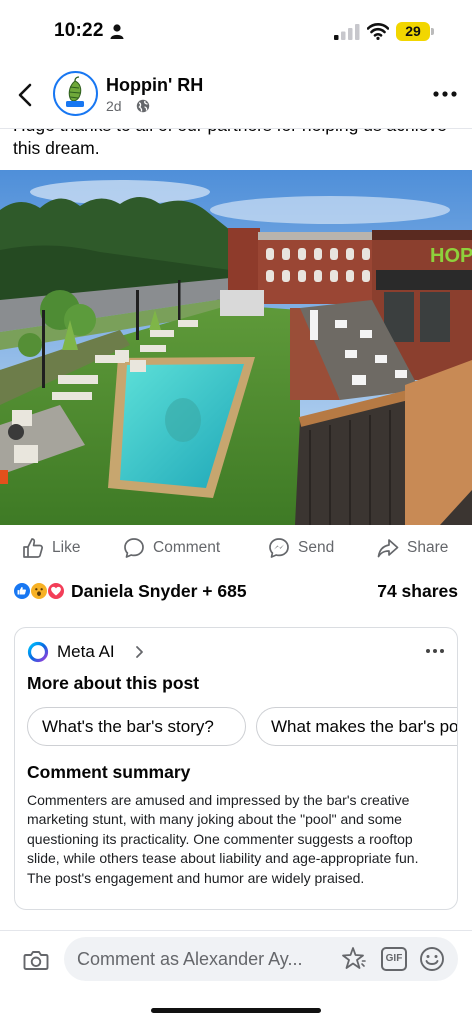  Describe the element at coordinates (114, 106) in the screenshot. I see `post-time: 2d` at that location.